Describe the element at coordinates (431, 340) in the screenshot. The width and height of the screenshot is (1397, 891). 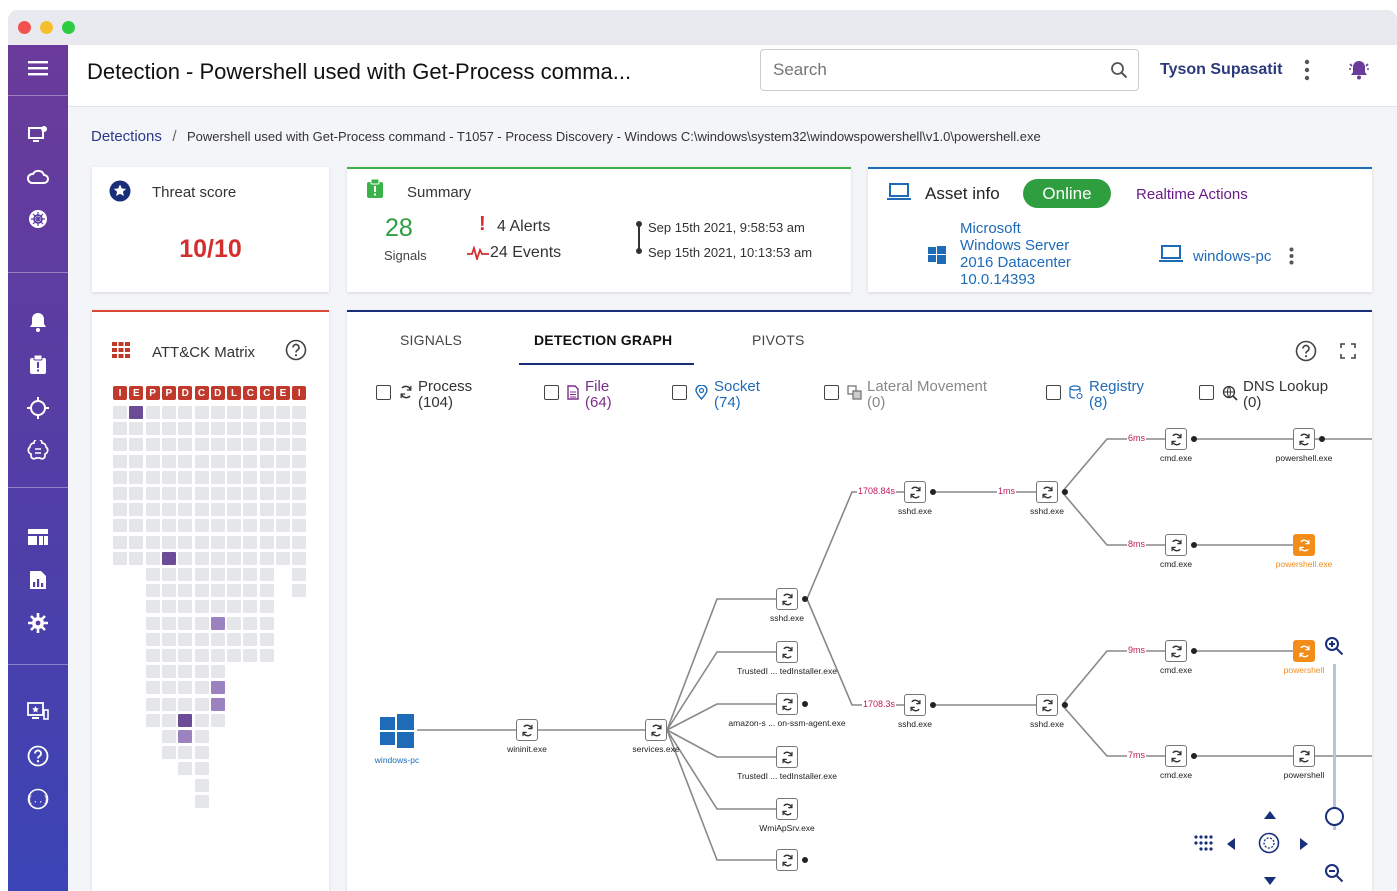
I see `tab-signals: SIGNALS` at that location.